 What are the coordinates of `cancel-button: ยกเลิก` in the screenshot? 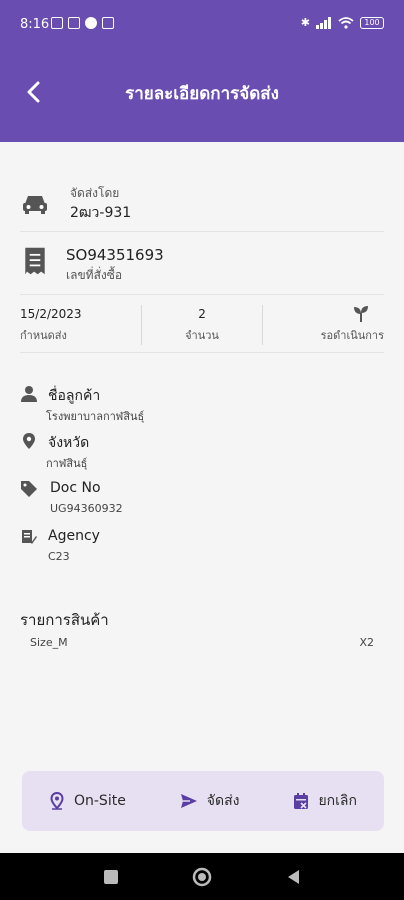 It's located at (325, 801).